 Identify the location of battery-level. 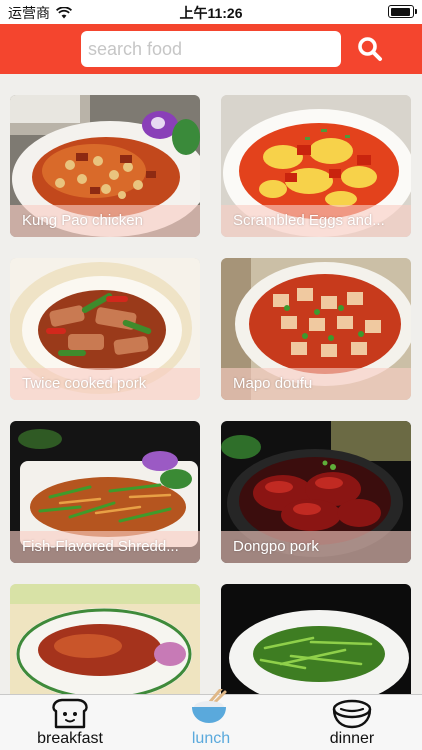
(400, 11).